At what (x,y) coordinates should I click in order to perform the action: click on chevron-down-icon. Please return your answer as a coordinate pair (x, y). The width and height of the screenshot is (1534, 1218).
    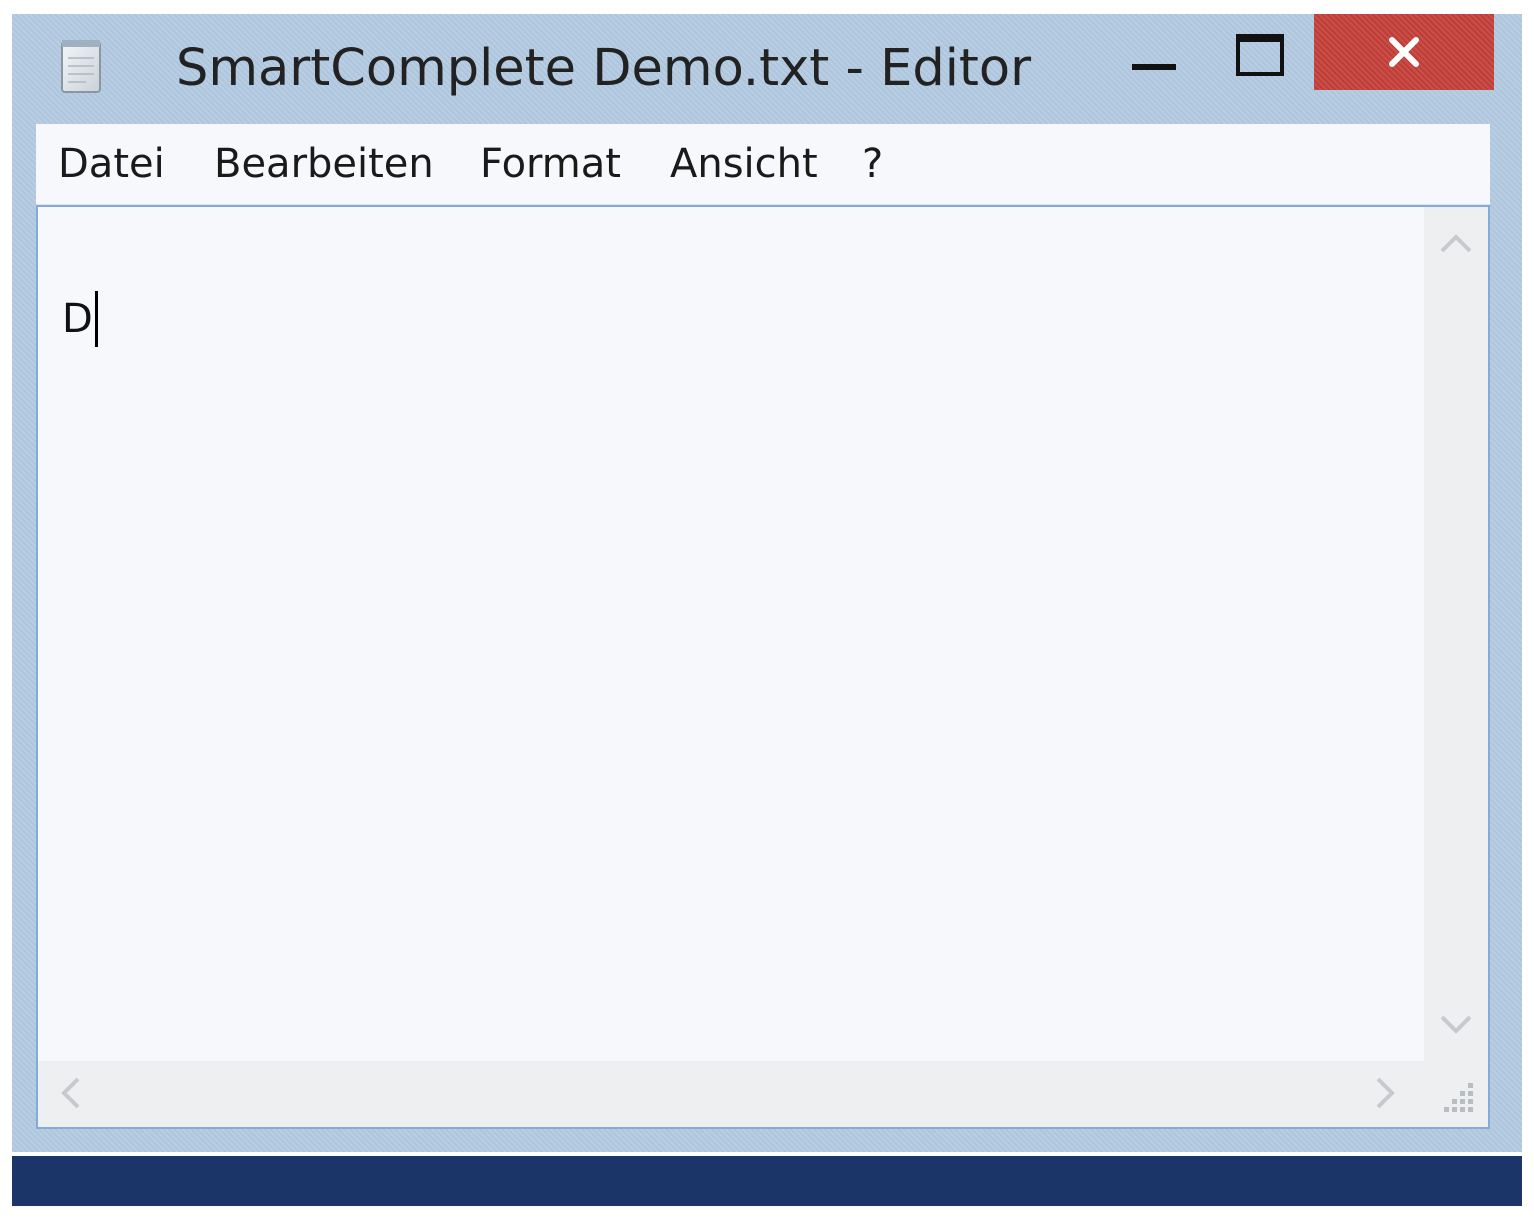
    Looking at the image, I should click on (1456, 1025).